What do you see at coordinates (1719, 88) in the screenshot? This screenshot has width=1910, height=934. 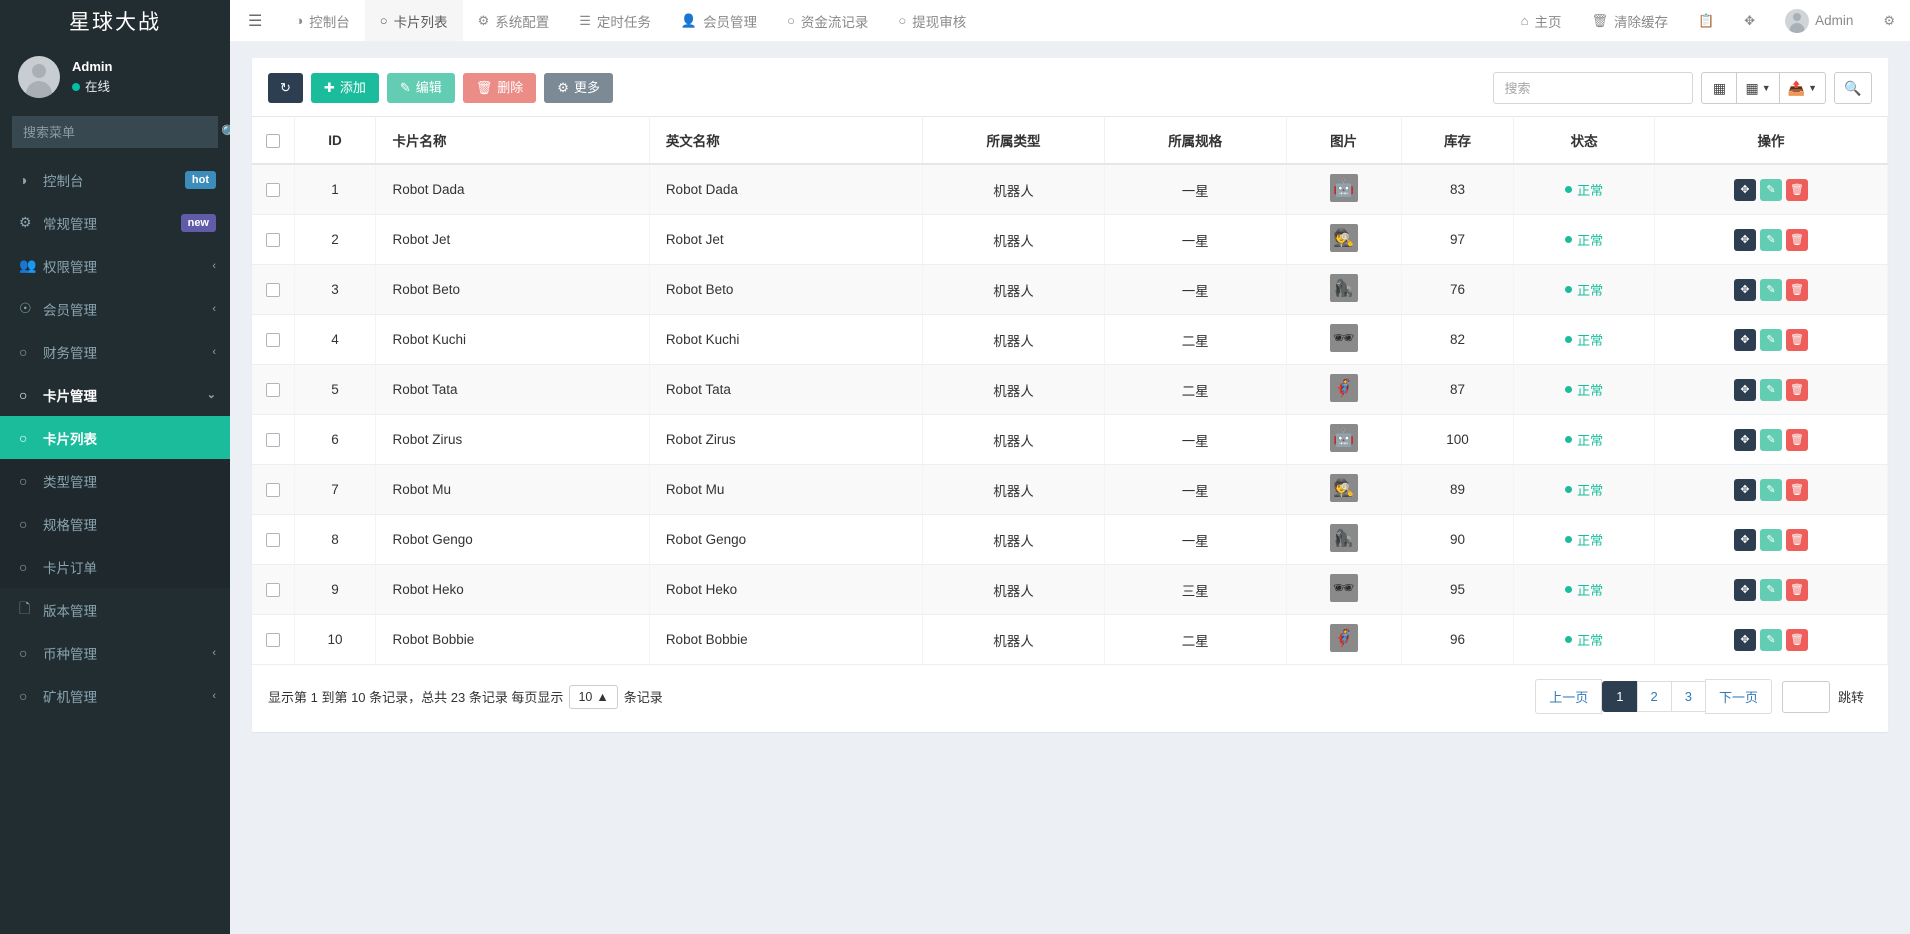 I see `list-view-icon: ▦` at bounding box center [1719, 88].